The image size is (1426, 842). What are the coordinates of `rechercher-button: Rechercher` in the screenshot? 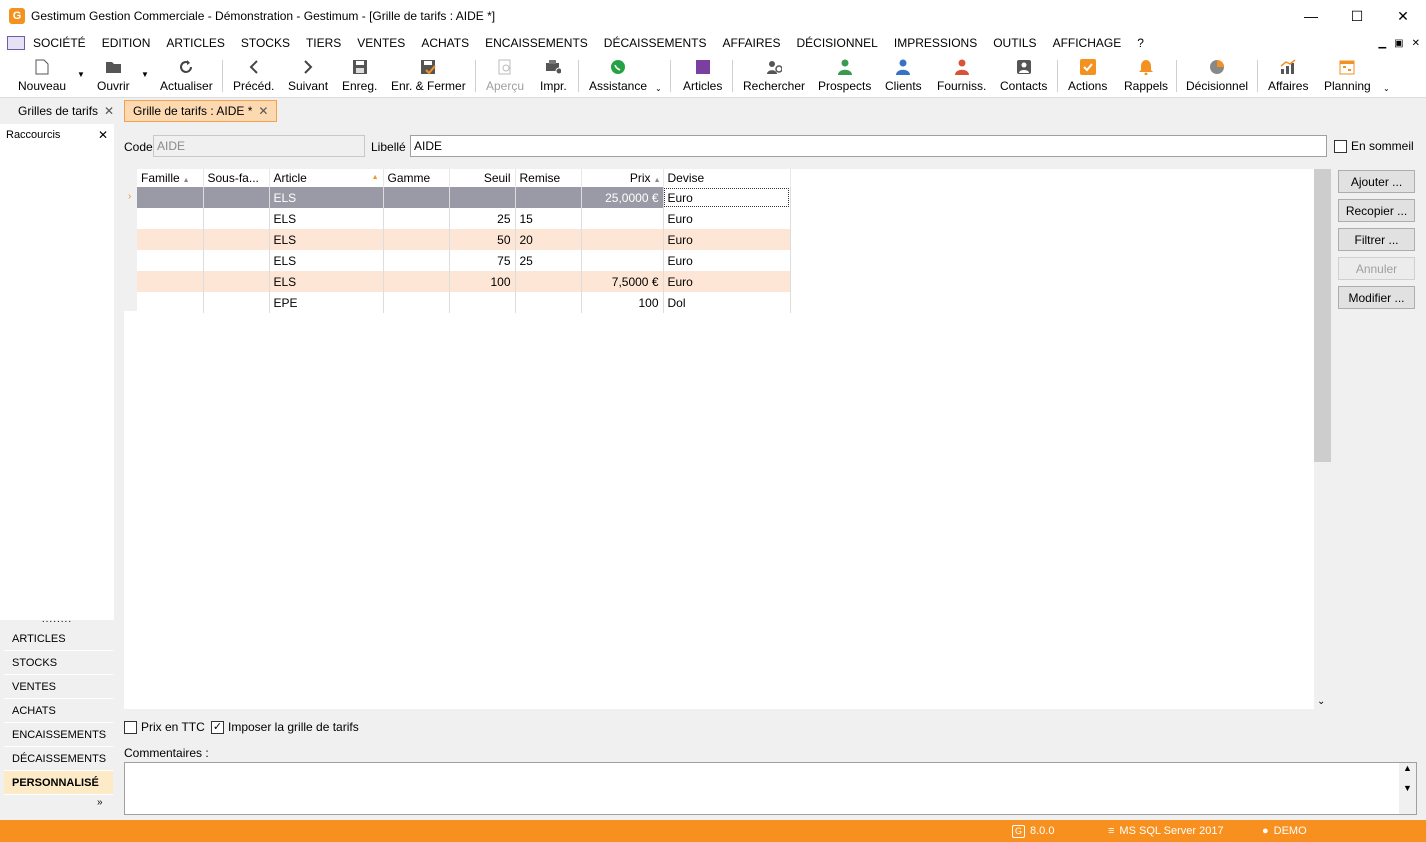 It's located at (774, 76).